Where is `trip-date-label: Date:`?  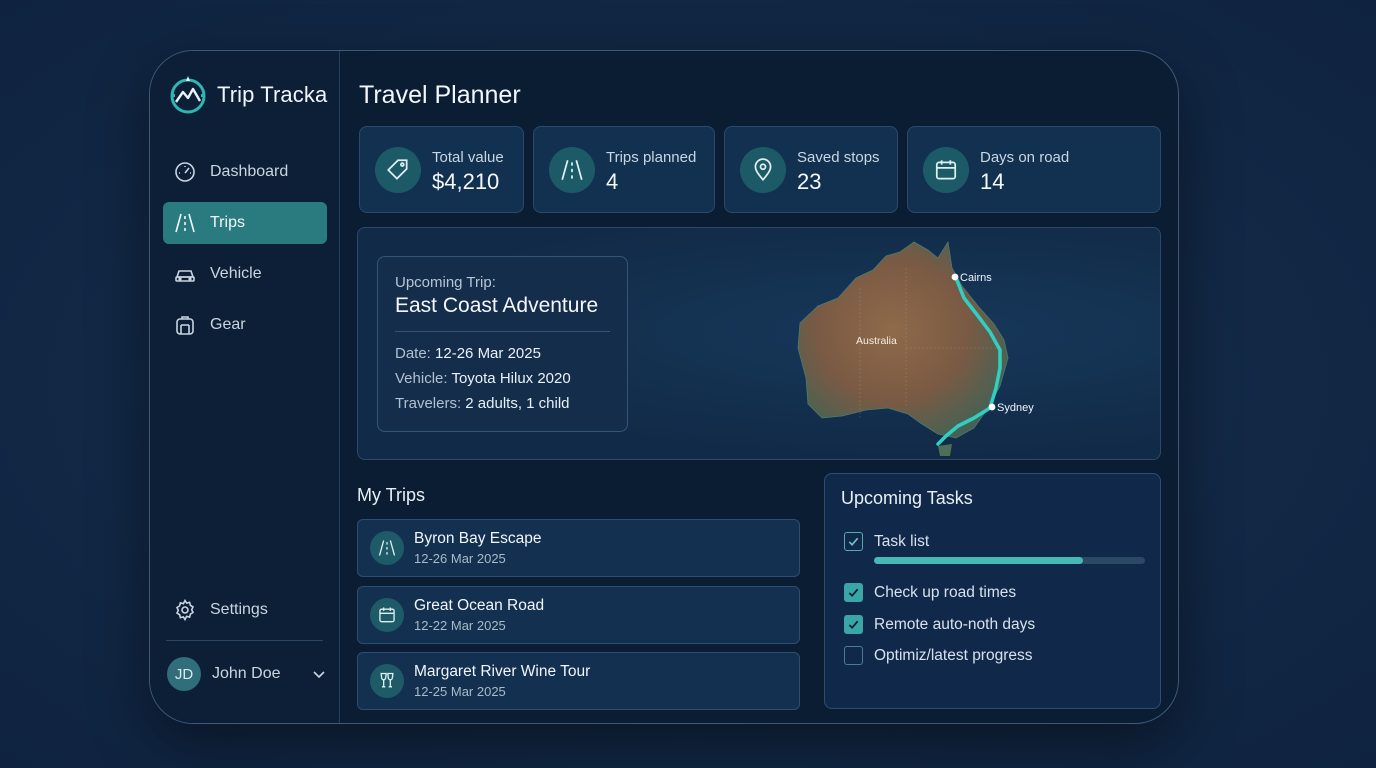
trip-date-label: Date: is located at coordinates (413, 353).